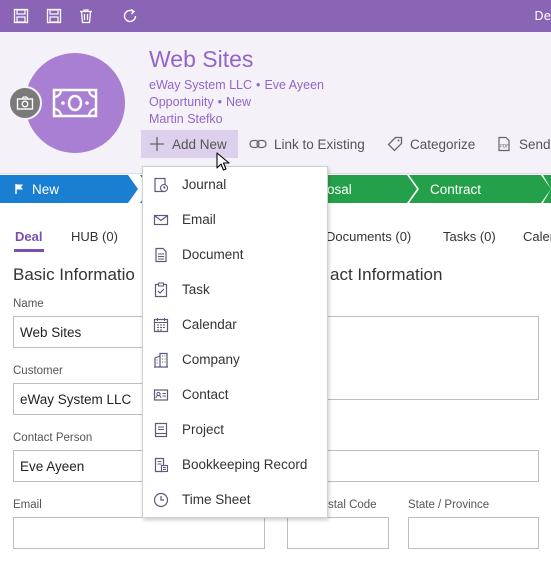 This screenshot has height=561, width=551. Describe the element at coordinates (27, 505) in the screenshot. I see `email-label: Email` at that location.